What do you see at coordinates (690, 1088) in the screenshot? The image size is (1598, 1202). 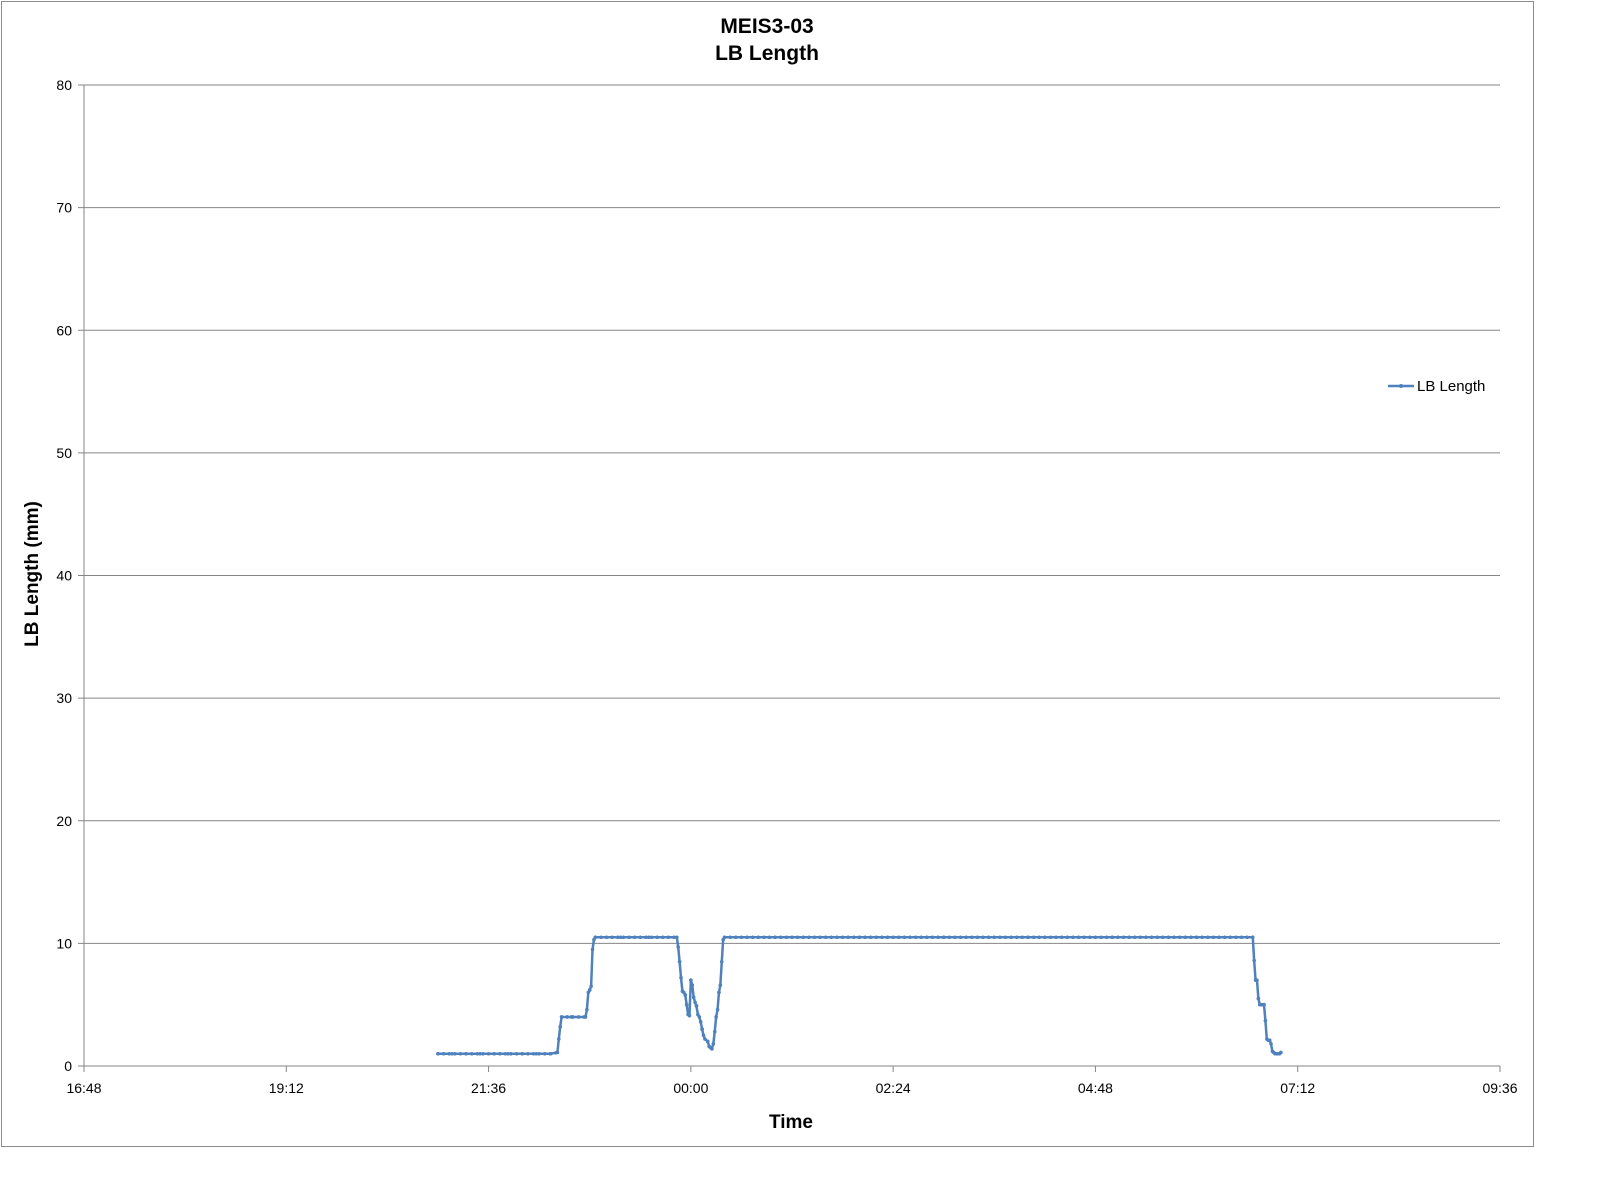 I see `x-tick-label: 00:00` at bounding box center [690, 1088].